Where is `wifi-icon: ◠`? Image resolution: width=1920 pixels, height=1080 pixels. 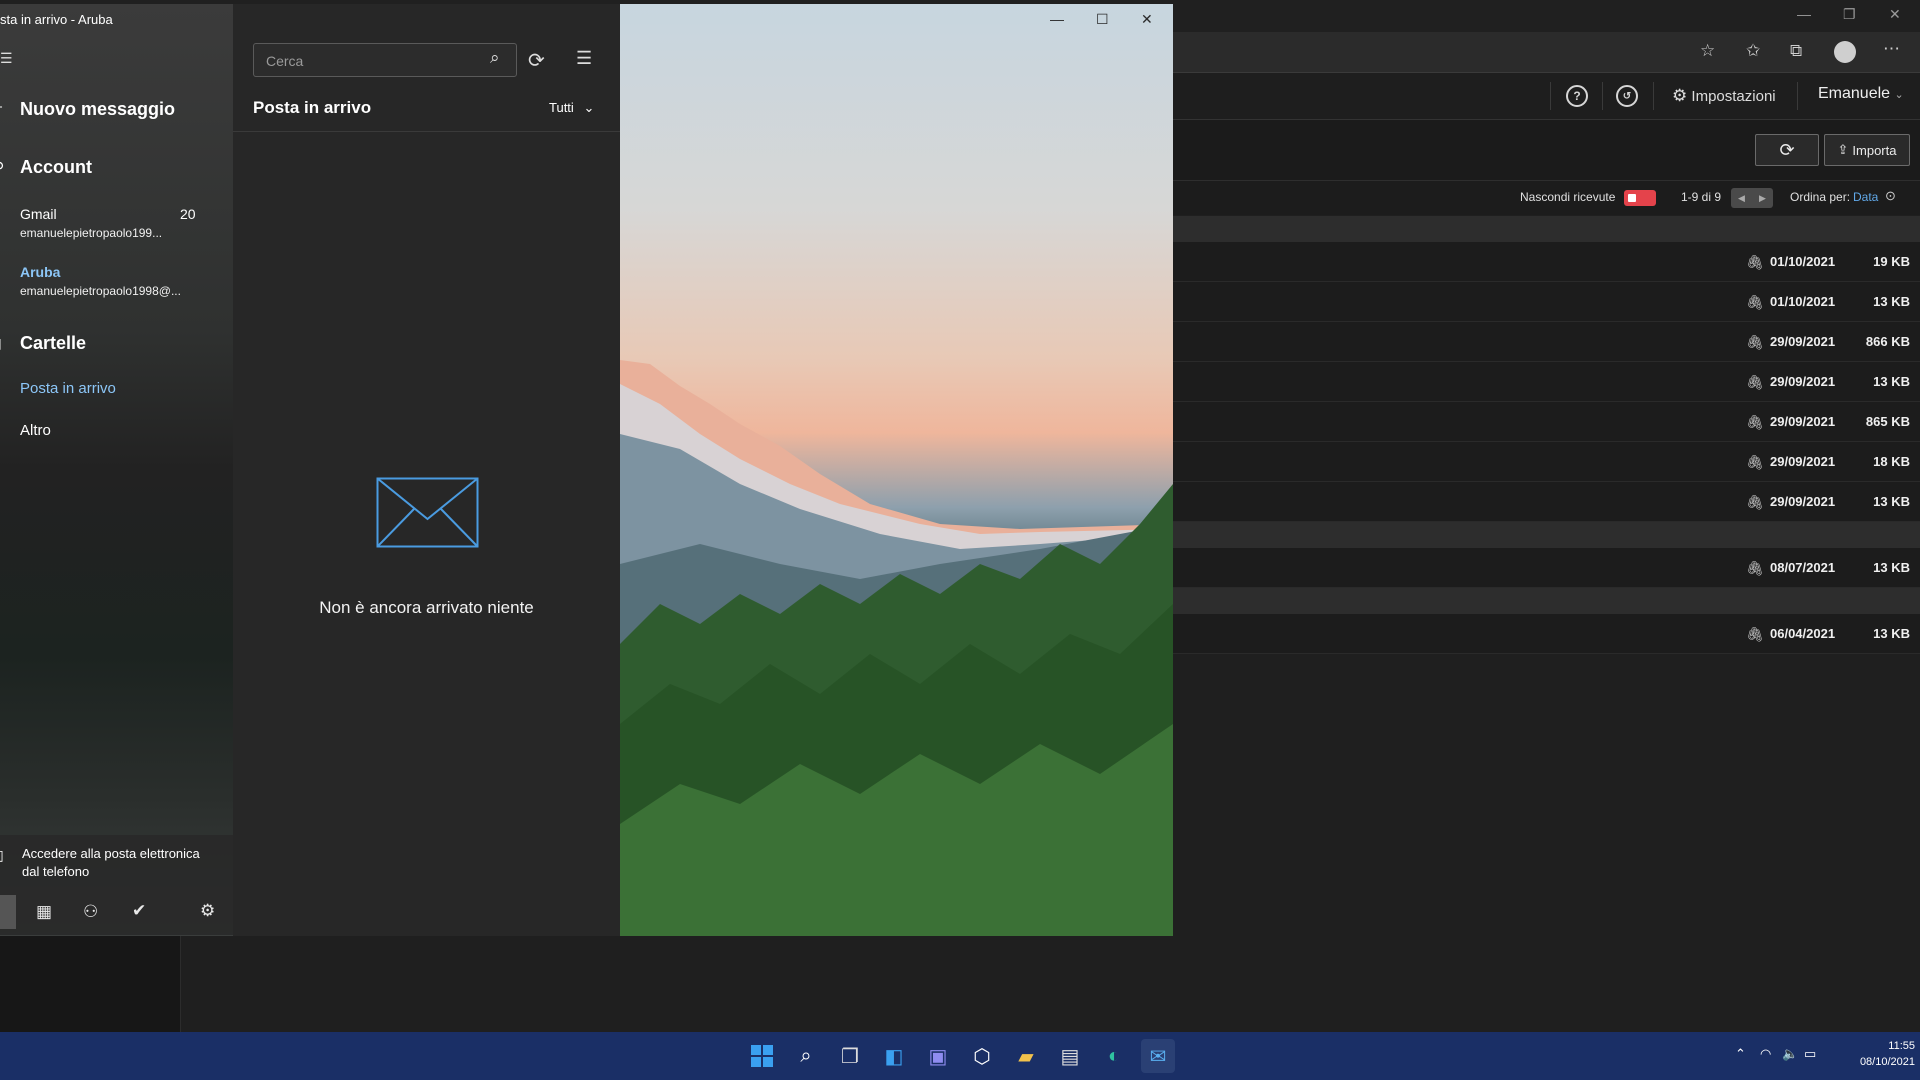 wifi-icon: ◠ is located at coordinates (1765, 1054).